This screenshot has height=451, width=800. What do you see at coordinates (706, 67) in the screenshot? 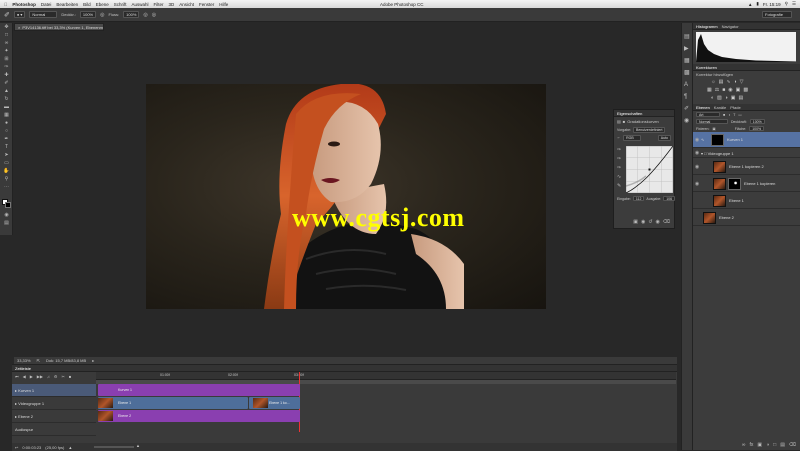
I see `tab-adjustments: Korrekturen` at bounding box center [706, 67].